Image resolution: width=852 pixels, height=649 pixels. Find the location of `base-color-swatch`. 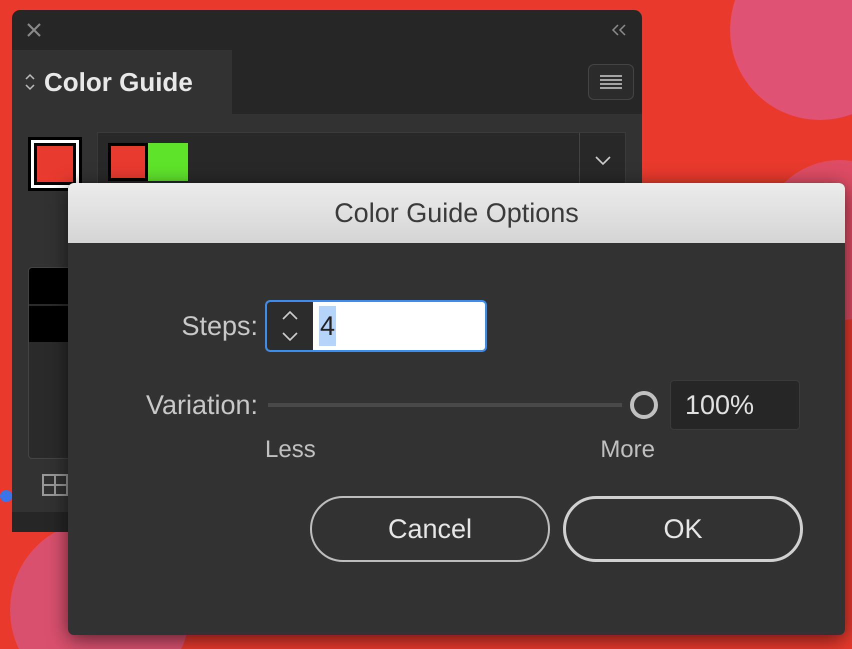

base-color-swatch is located at coordinates (55, 164).